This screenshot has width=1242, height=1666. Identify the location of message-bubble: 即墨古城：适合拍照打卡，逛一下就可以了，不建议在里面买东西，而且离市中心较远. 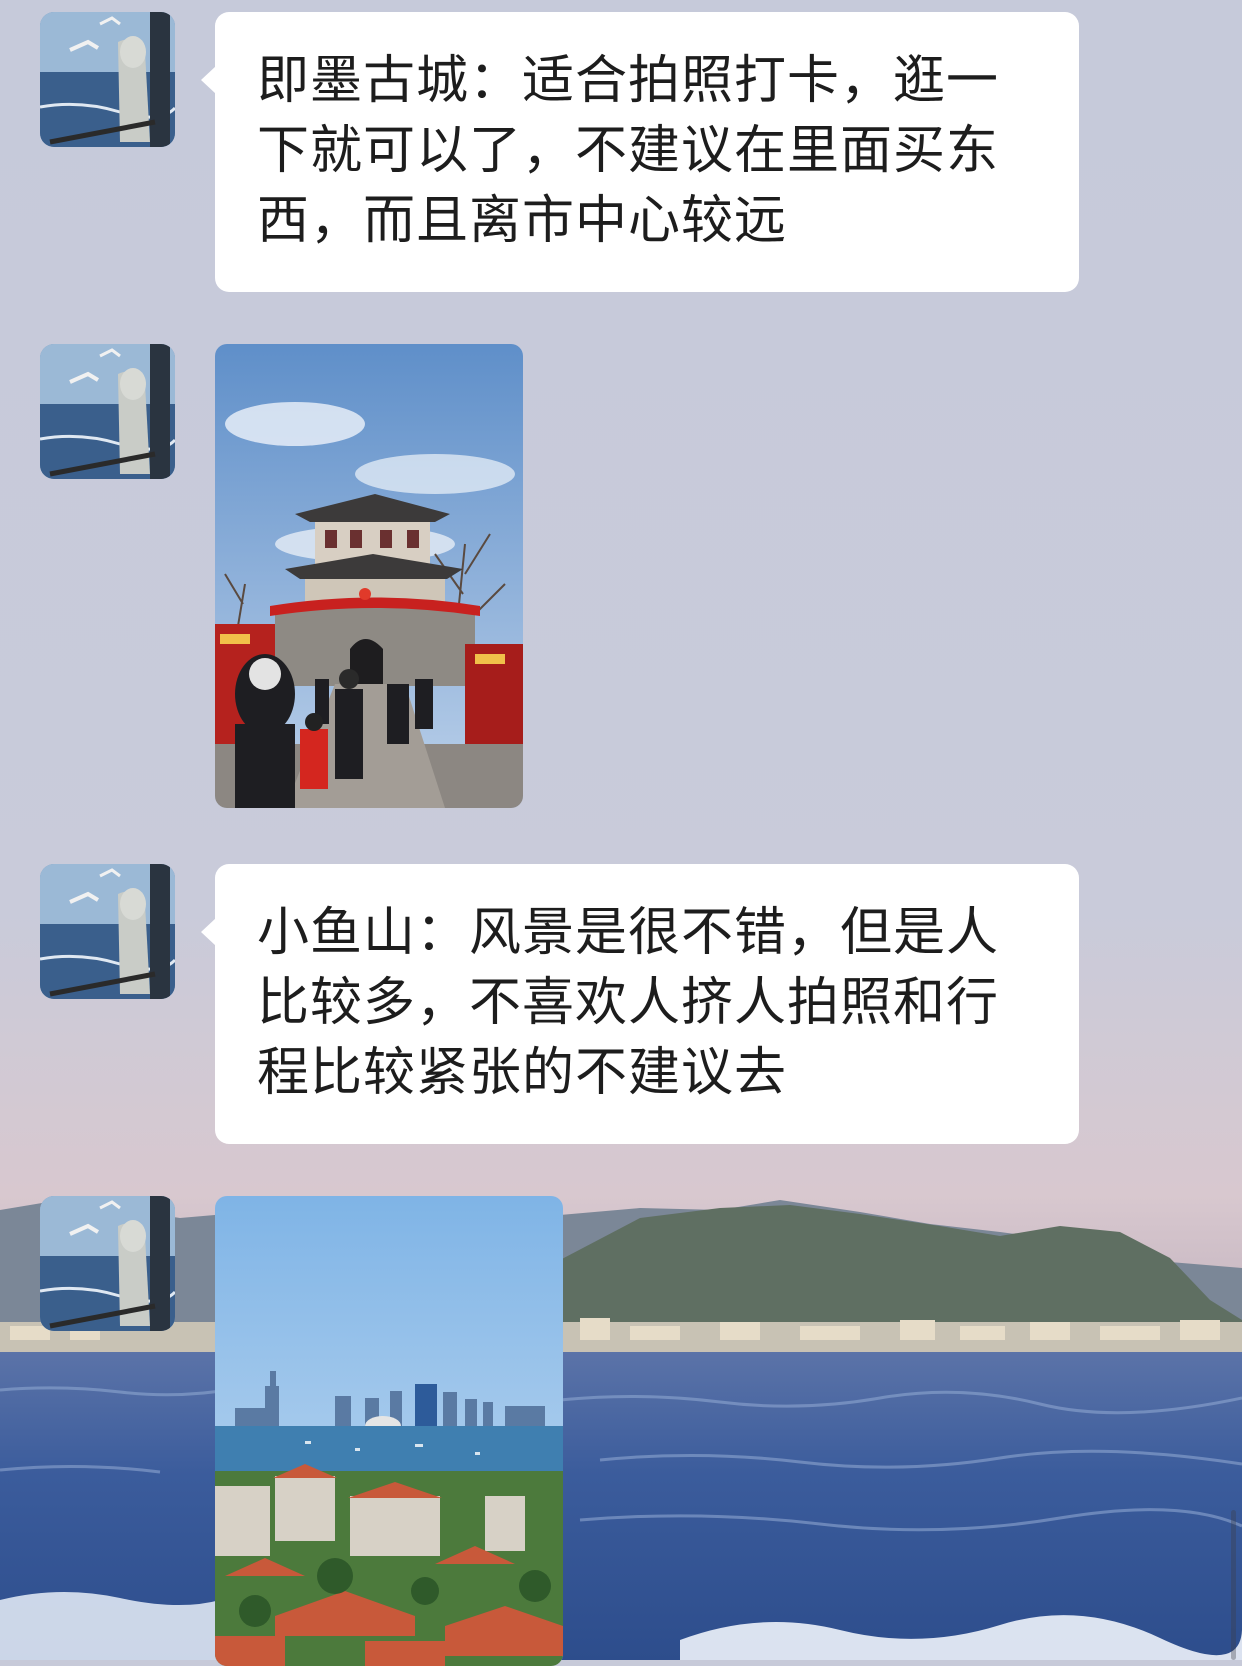
(640, 152).